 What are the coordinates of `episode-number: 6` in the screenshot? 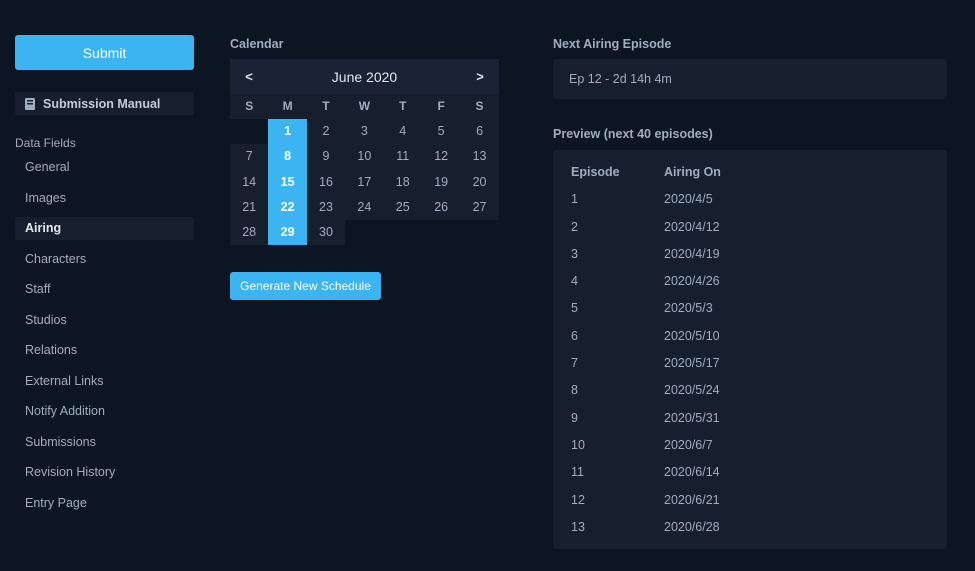 It's located at (574, 335).